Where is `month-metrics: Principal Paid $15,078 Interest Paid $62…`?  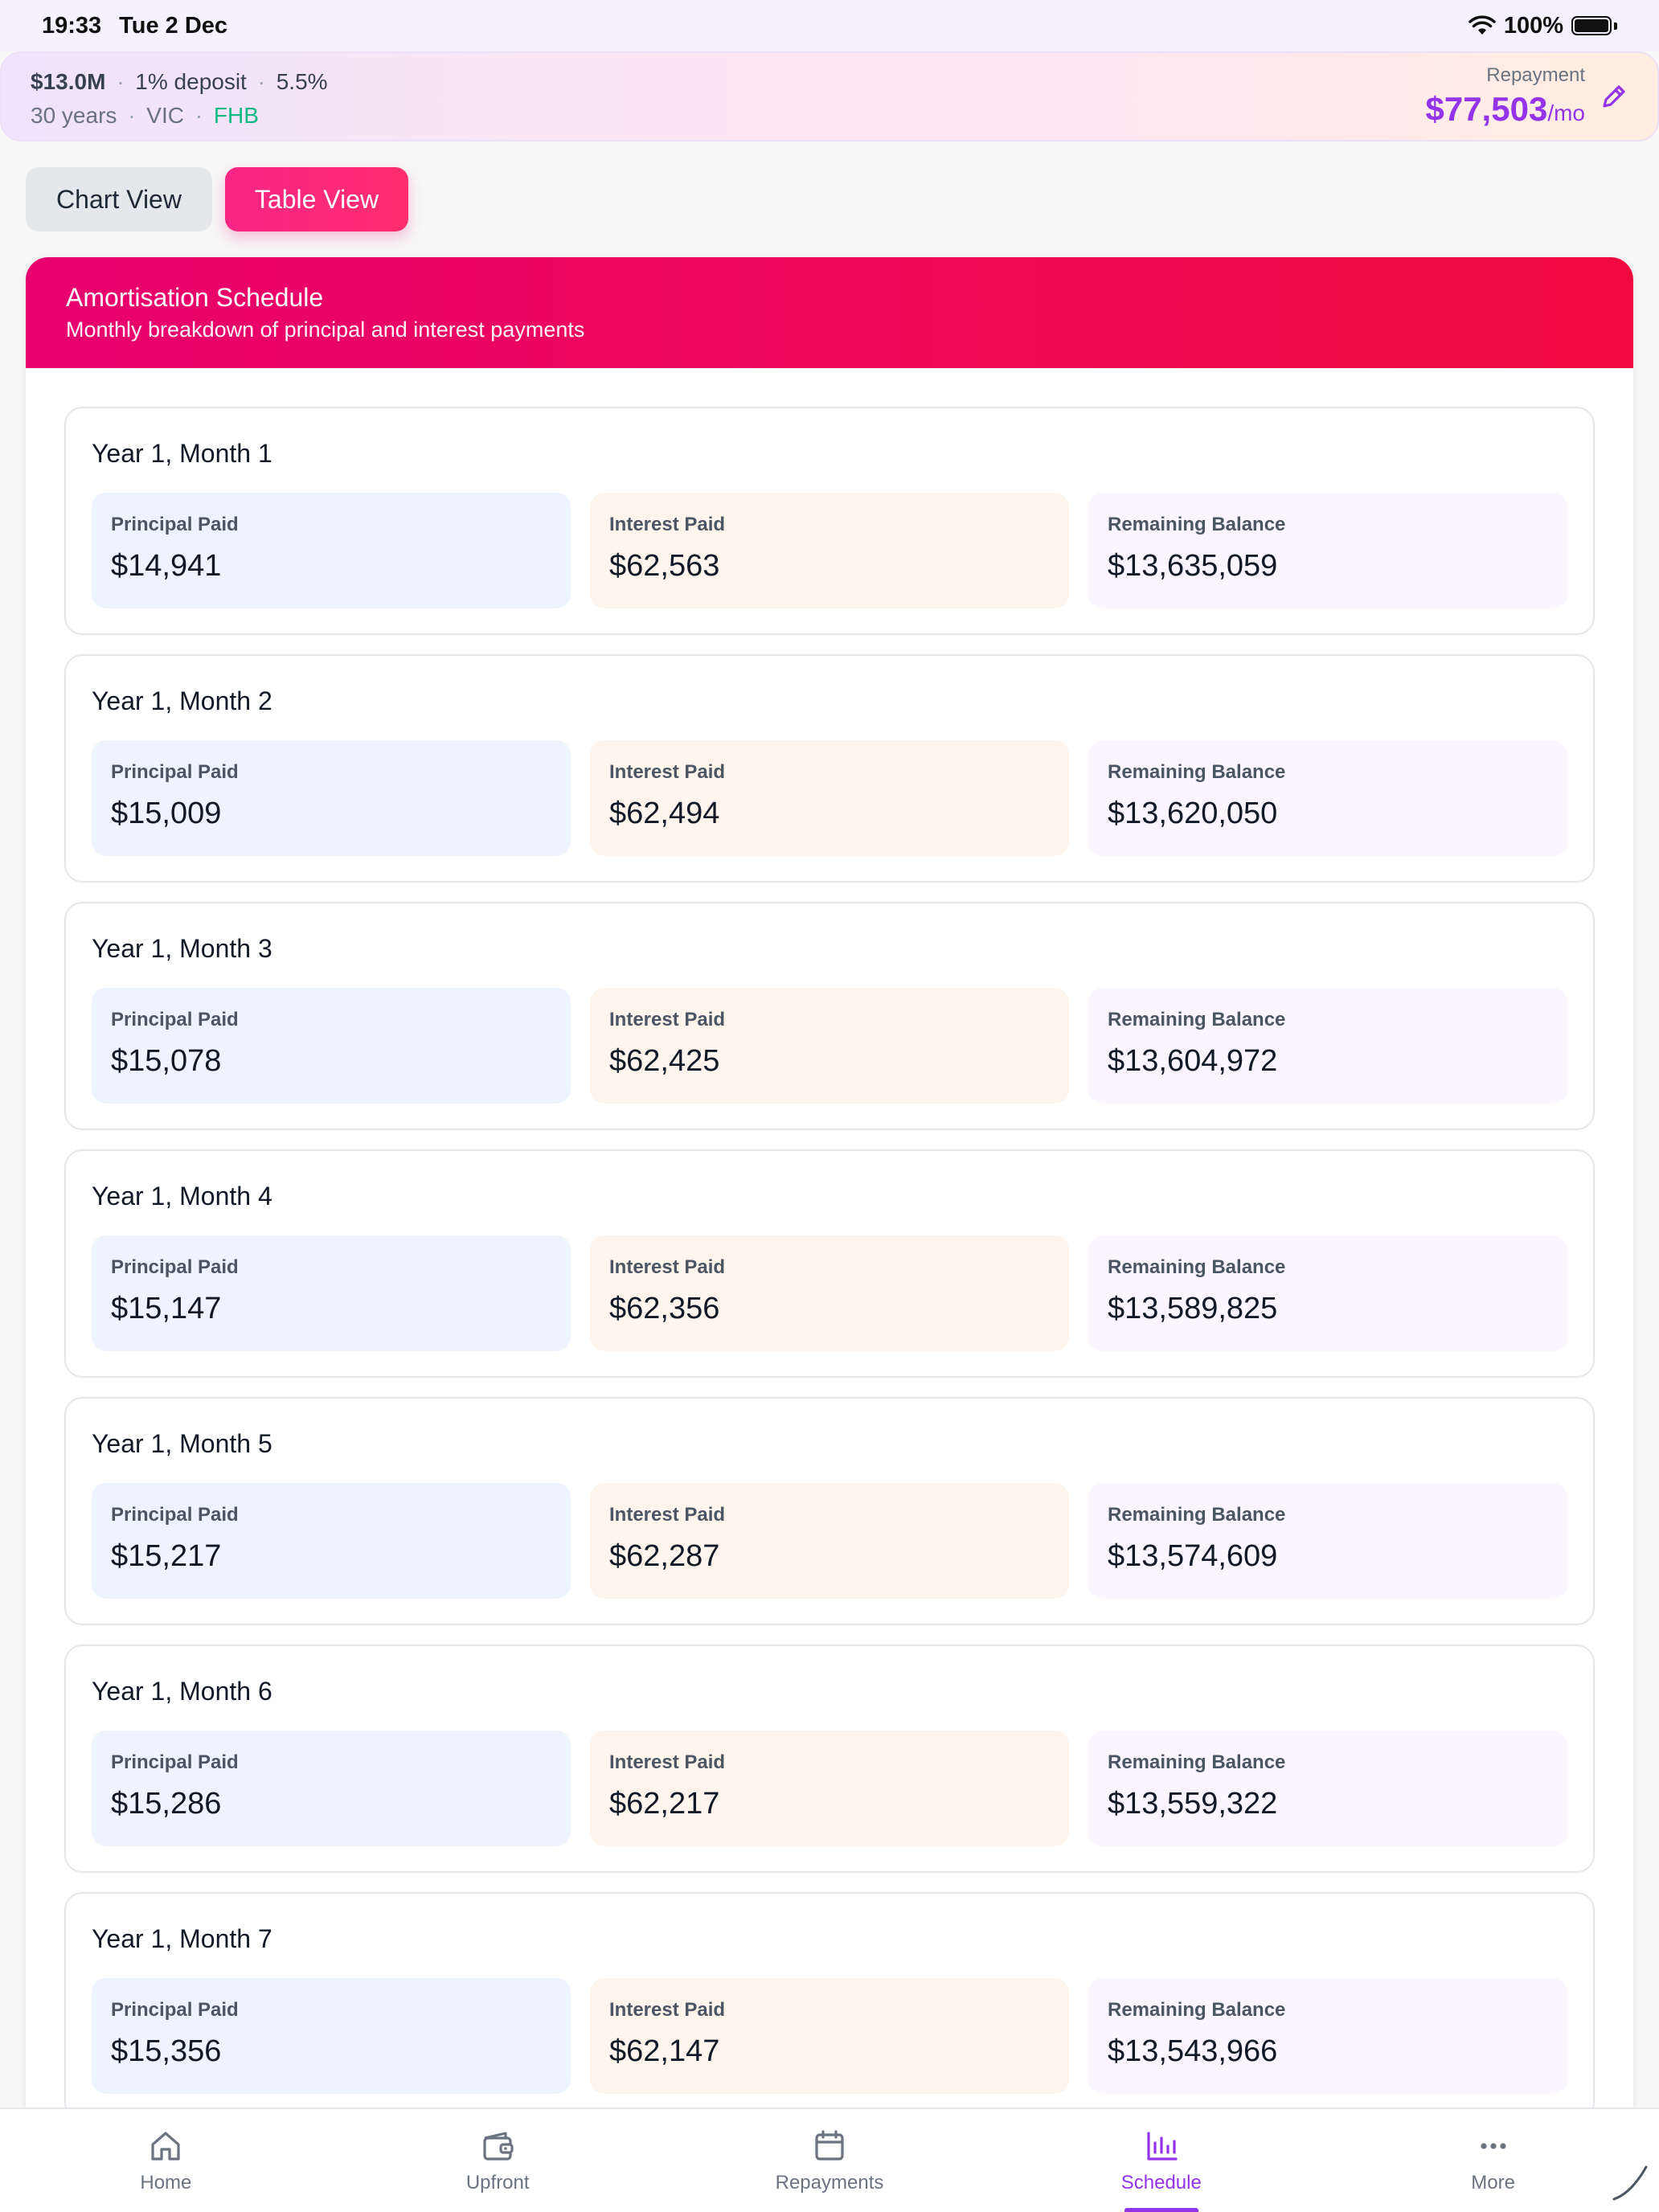
month-metrics: Principal Paid $15,078 Interest Paid $62… is located at coordinates (829, 1046).